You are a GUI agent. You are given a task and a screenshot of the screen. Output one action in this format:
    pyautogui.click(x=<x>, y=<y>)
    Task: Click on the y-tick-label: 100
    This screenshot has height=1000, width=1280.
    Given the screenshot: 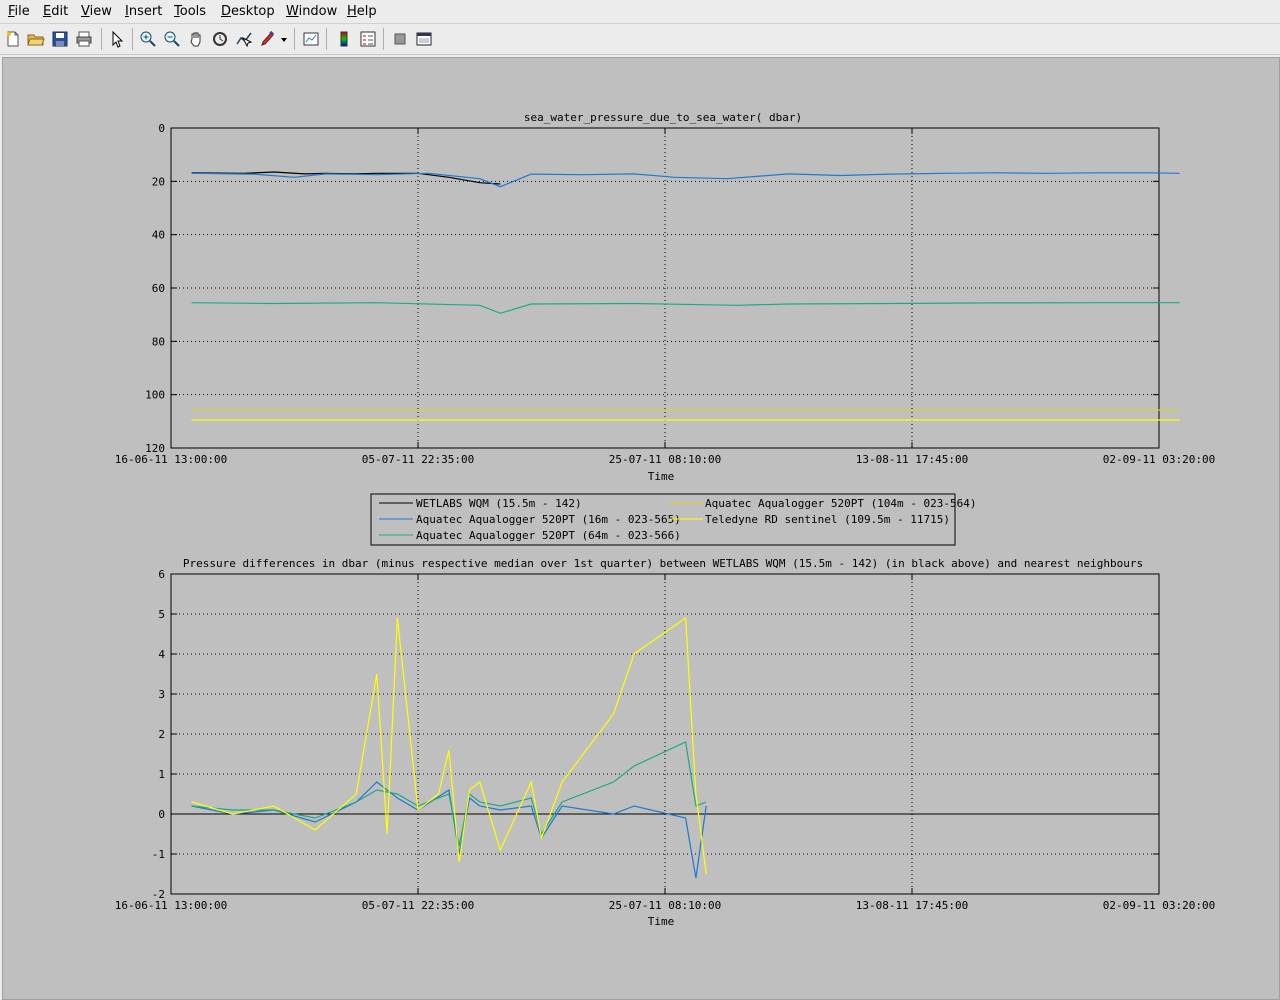 What is the action you would take?
    pyautogui.click(x=155, y=395)
    